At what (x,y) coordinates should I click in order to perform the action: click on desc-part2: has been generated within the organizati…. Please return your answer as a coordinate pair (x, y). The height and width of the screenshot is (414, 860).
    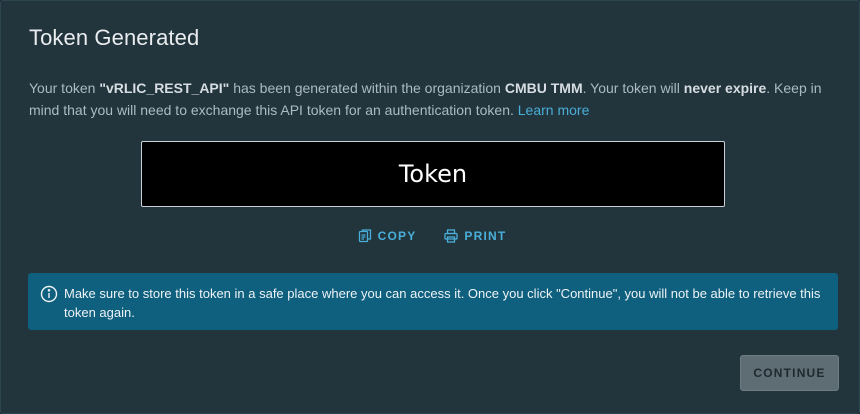
    Looking at the image, I should click on (367, 88).